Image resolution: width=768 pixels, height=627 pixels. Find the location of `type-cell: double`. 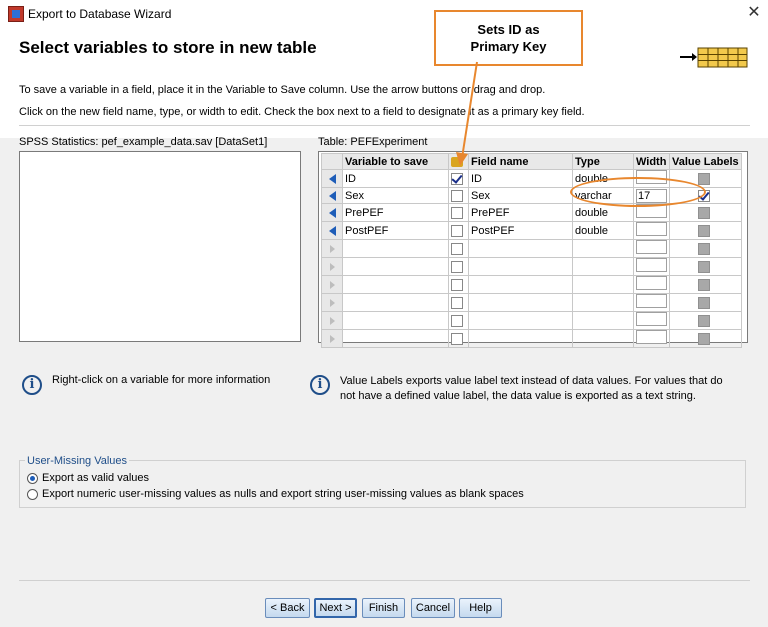

type-cell: double is located at coordinates (603, 230).